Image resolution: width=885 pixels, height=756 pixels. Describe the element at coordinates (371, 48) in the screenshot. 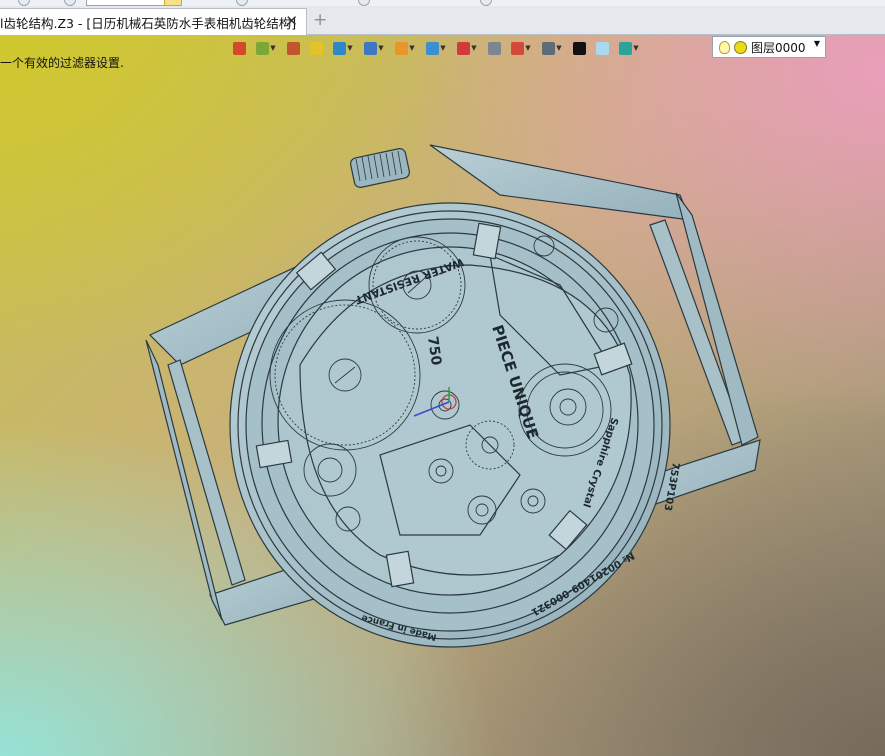

I see `display-mode-icon` at that location.